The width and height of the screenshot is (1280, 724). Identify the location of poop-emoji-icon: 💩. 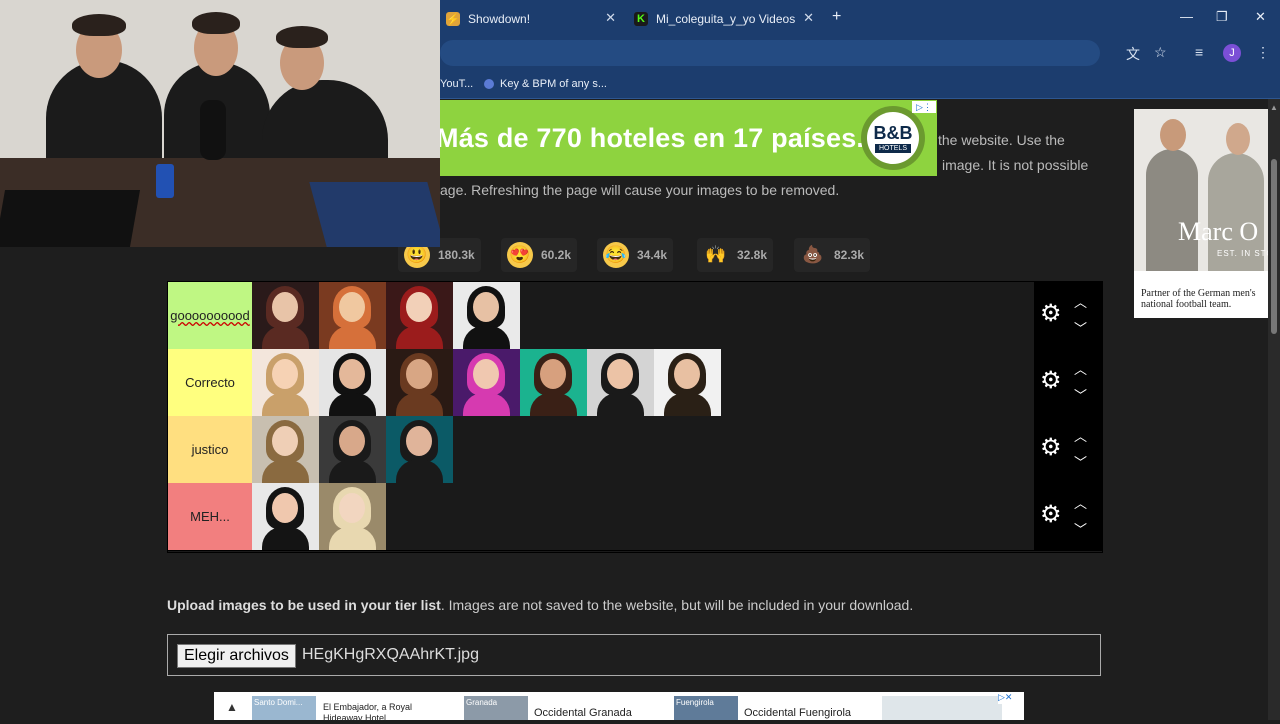
(813, 254).